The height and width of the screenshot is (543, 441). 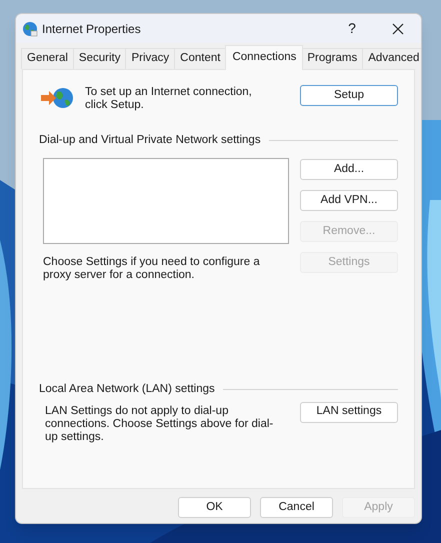 What do you see at coordinates (296, 507) in the screenshot?
I see `dialog-button: Cancel` at bounding box center [296, 507].